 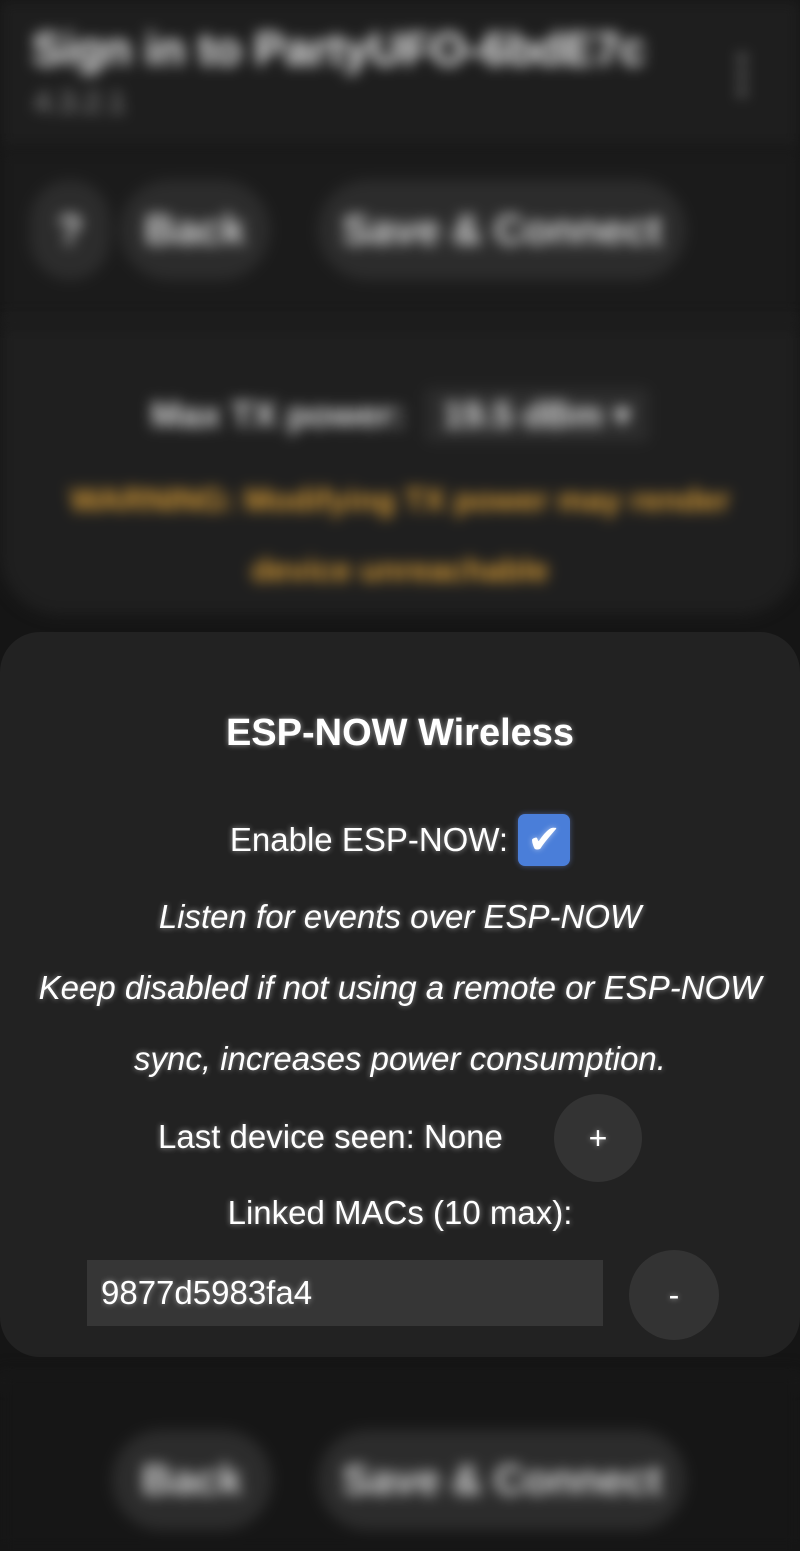 I want to click on back-button-top: Back, so click(x=195, y=230).